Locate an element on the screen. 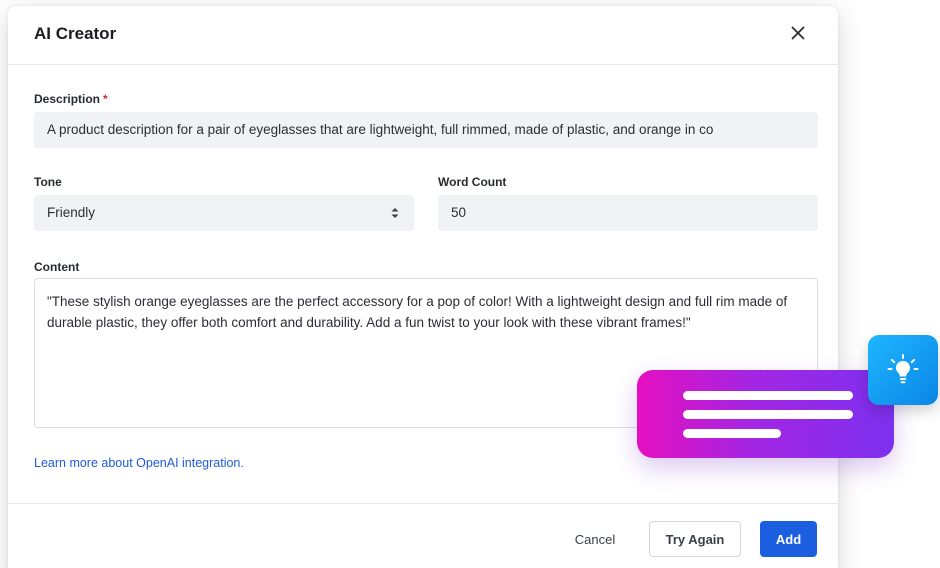 The height and width of the screenshot is (568, 940). tone-selected-value: Friendly is located at coordinates (71, 212).